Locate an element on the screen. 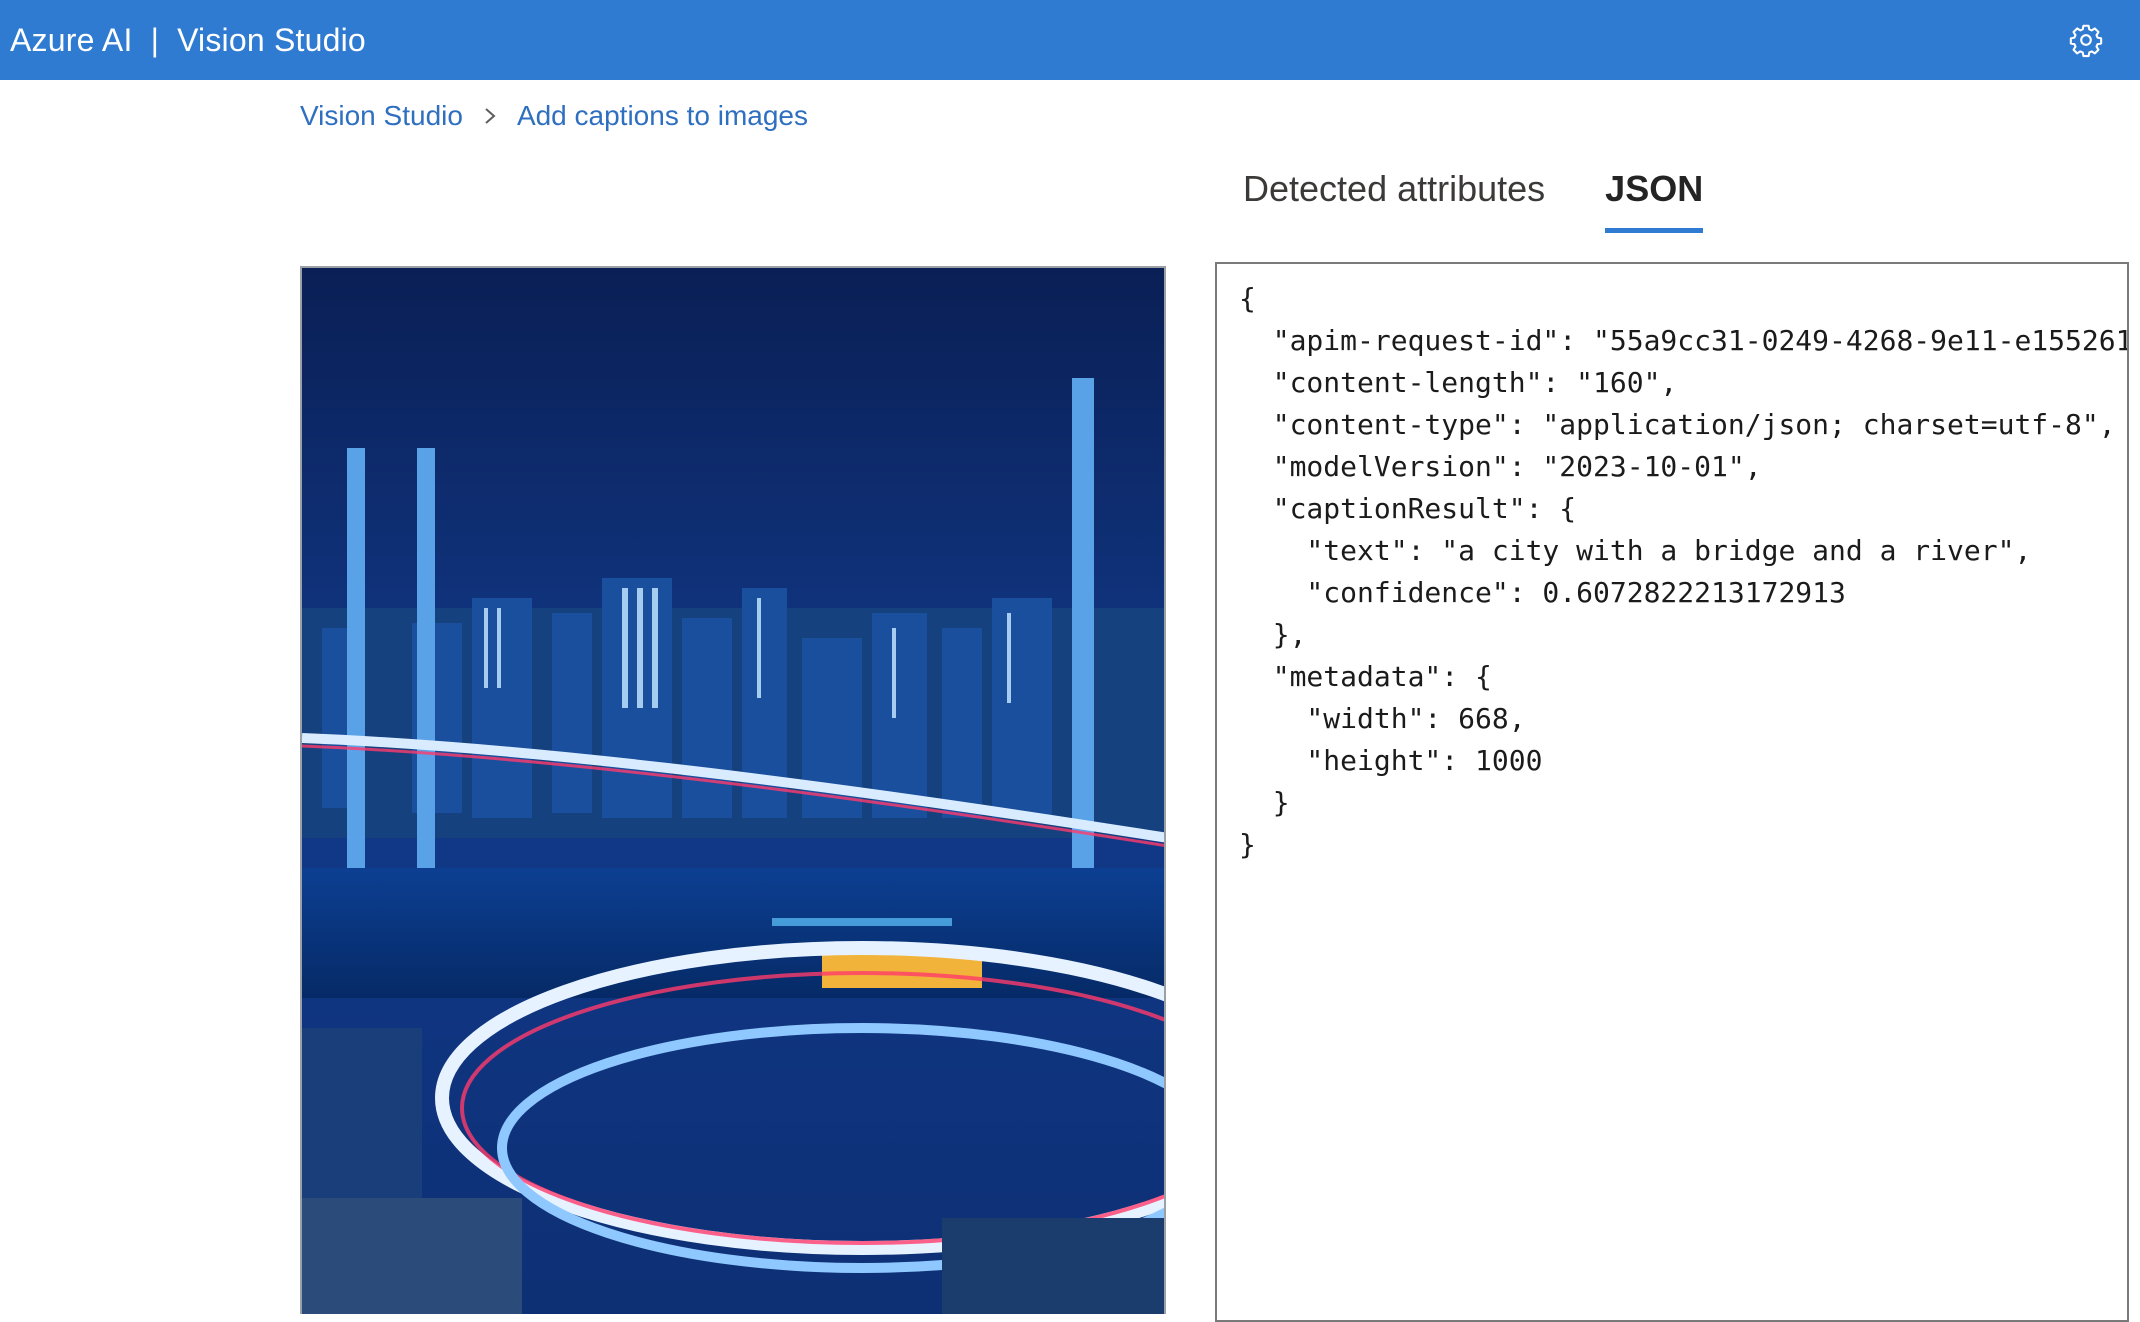  brand-name: Azure AI is located at coordinates (71, 40).